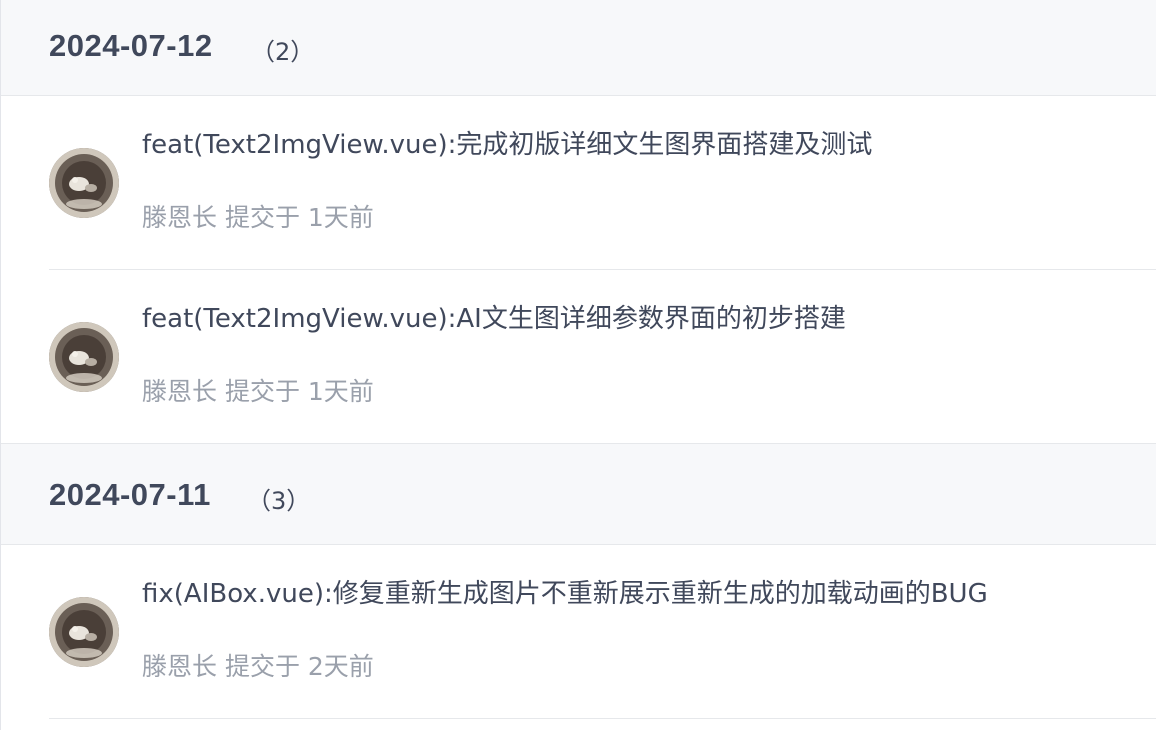 The image size is (1156, 730). I want to click on date-group-count: （2）, so click(283, 52).